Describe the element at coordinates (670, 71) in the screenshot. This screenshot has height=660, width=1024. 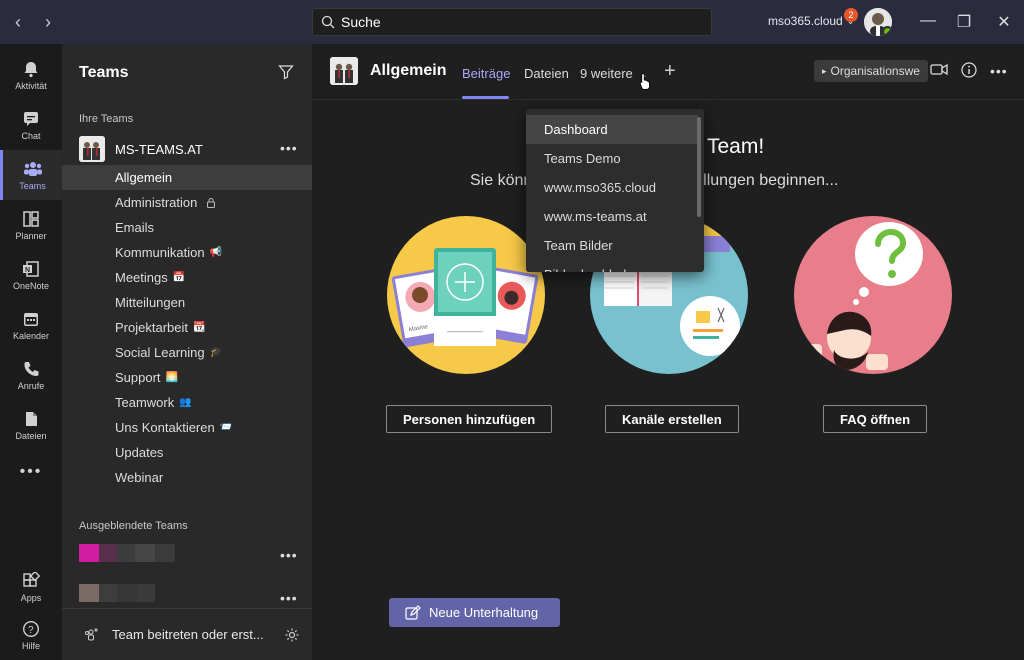
I see `add-tab-icon: +` at that location.